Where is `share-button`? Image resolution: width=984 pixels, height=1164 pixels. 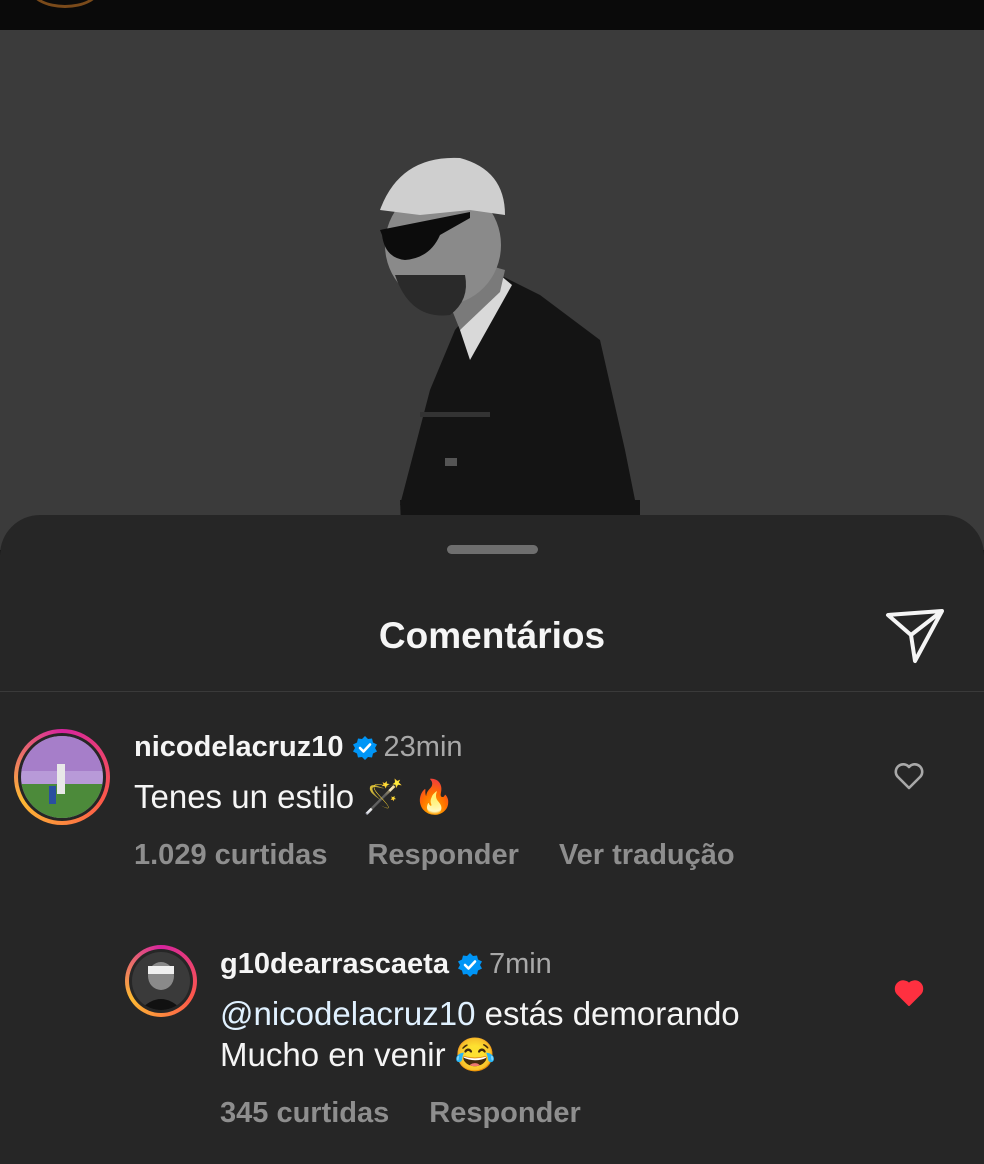 share-button is located at coordinates (915, 636).